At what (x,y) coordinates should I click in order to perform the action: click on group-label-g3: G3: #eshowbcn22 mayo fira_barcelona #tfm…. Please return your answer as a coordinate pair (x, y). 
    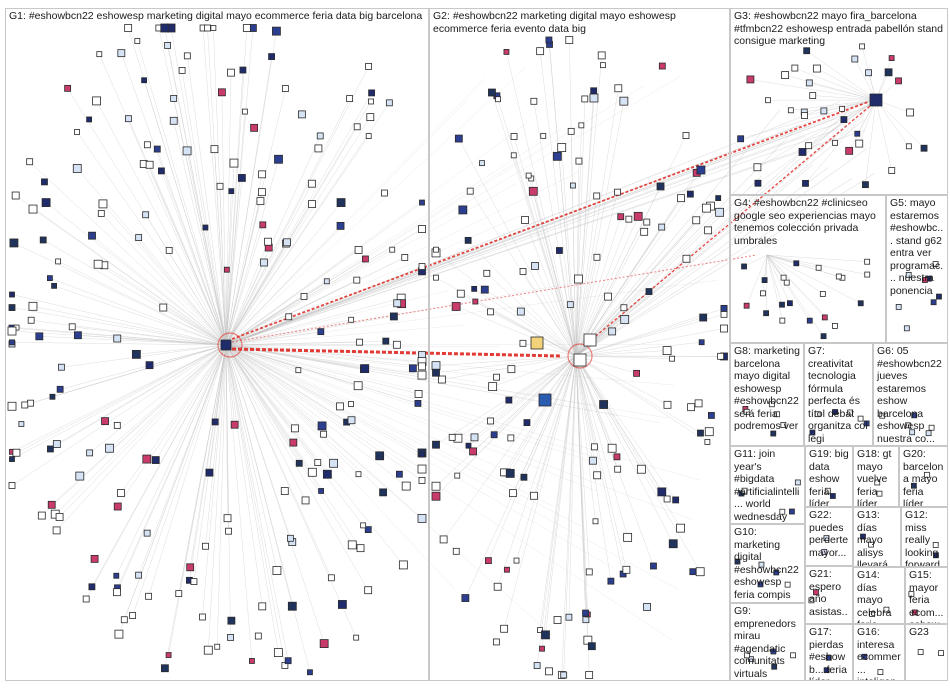
    Looking at the image, I should click on (838, 28).